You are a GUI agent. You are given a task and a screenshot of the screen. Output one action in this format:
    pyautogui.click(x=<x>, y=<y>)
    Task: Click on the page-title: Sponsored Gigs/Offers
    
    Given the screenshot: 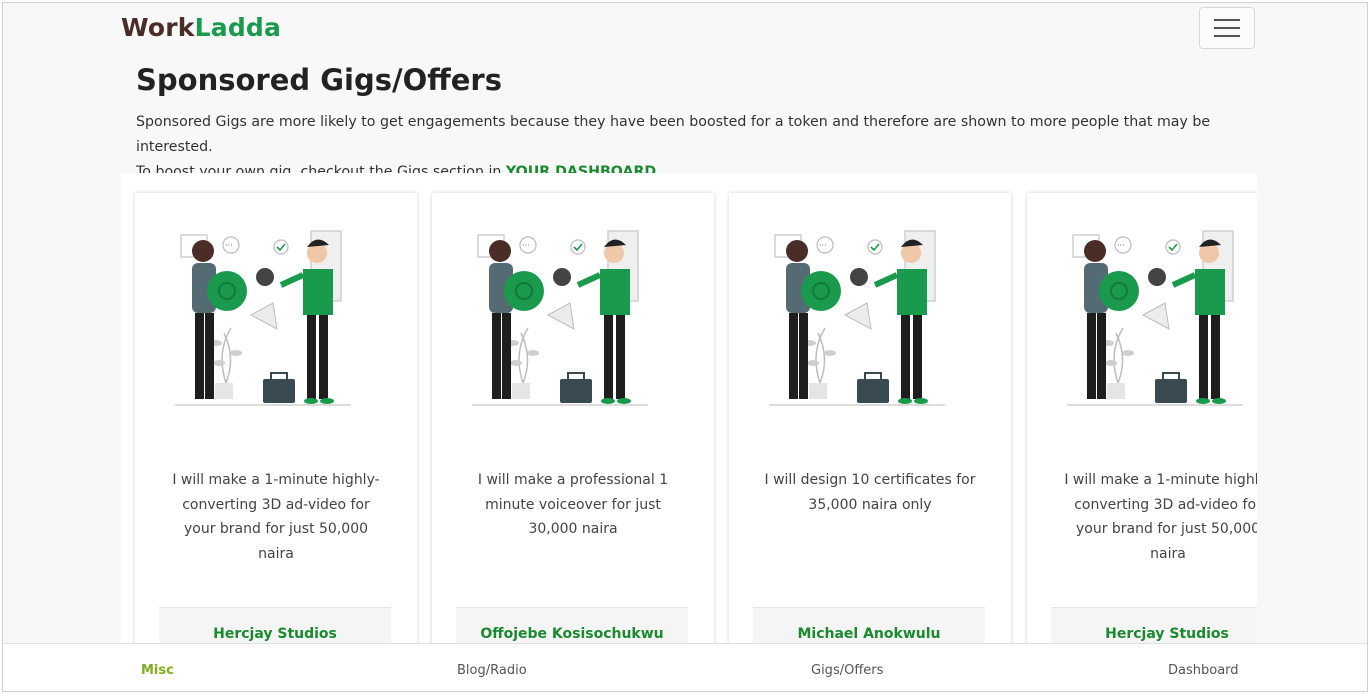 What is the action you would take?
    pyautogui.click(x=319, y=80)
    